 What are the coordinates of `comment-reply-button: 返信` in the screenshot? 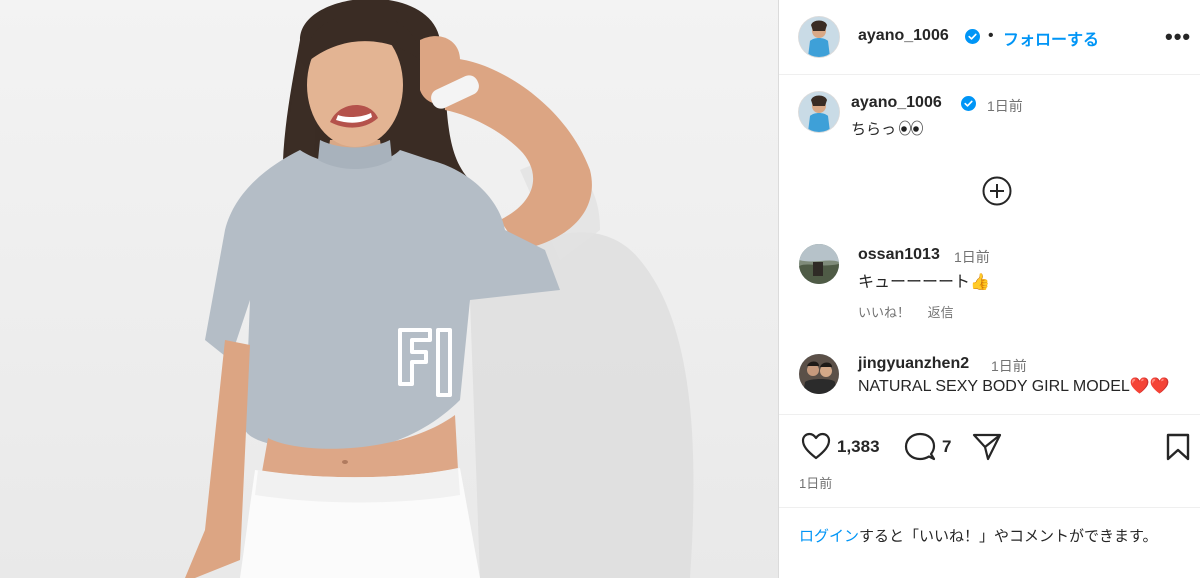 It's located at (941, 312).